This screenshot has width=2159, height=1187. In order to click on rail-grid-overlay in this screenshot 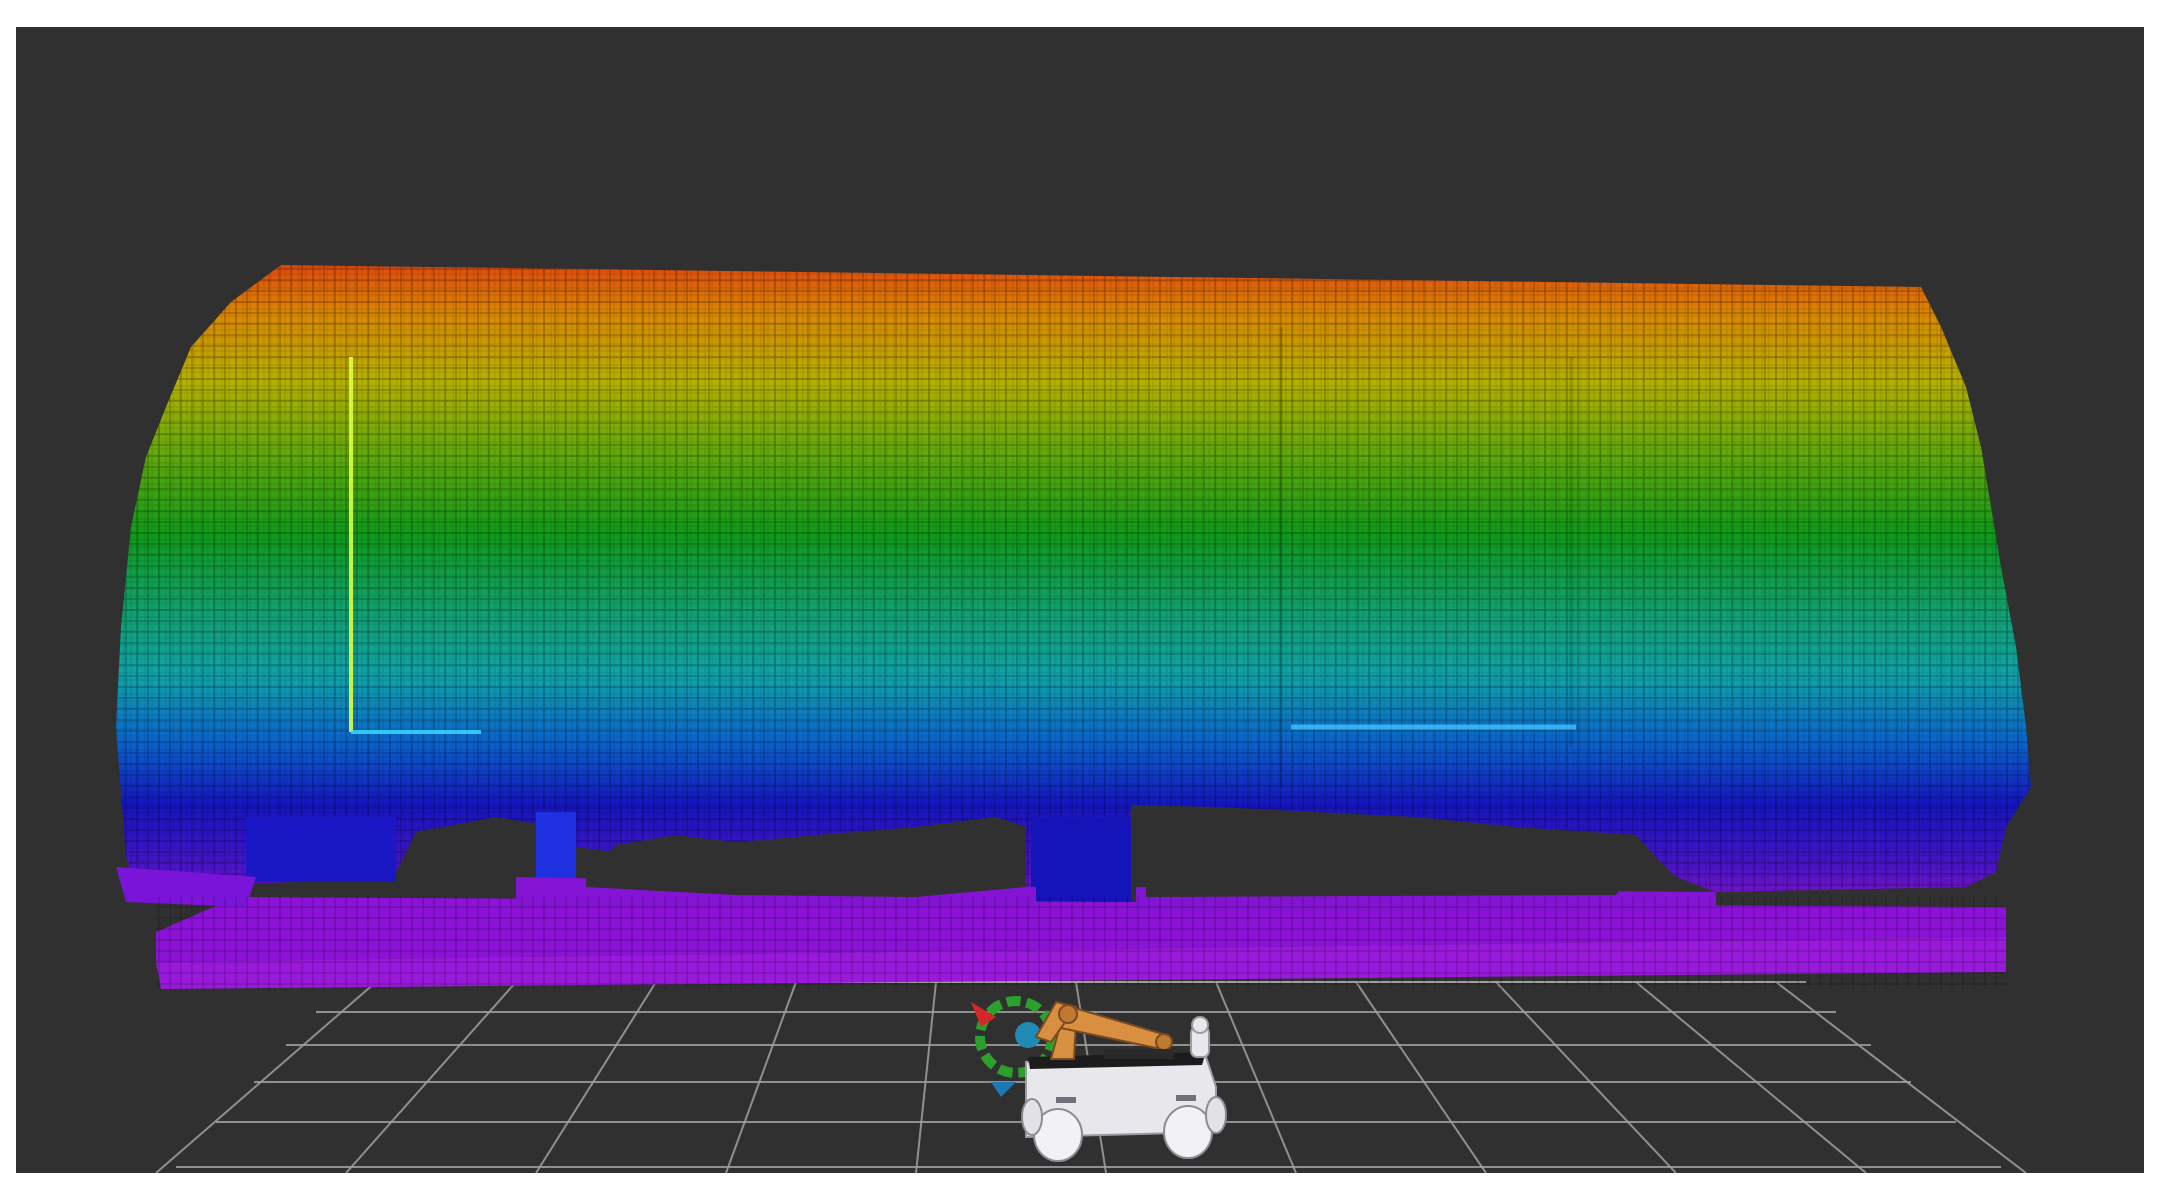, I will do `click(1081, 943)`.